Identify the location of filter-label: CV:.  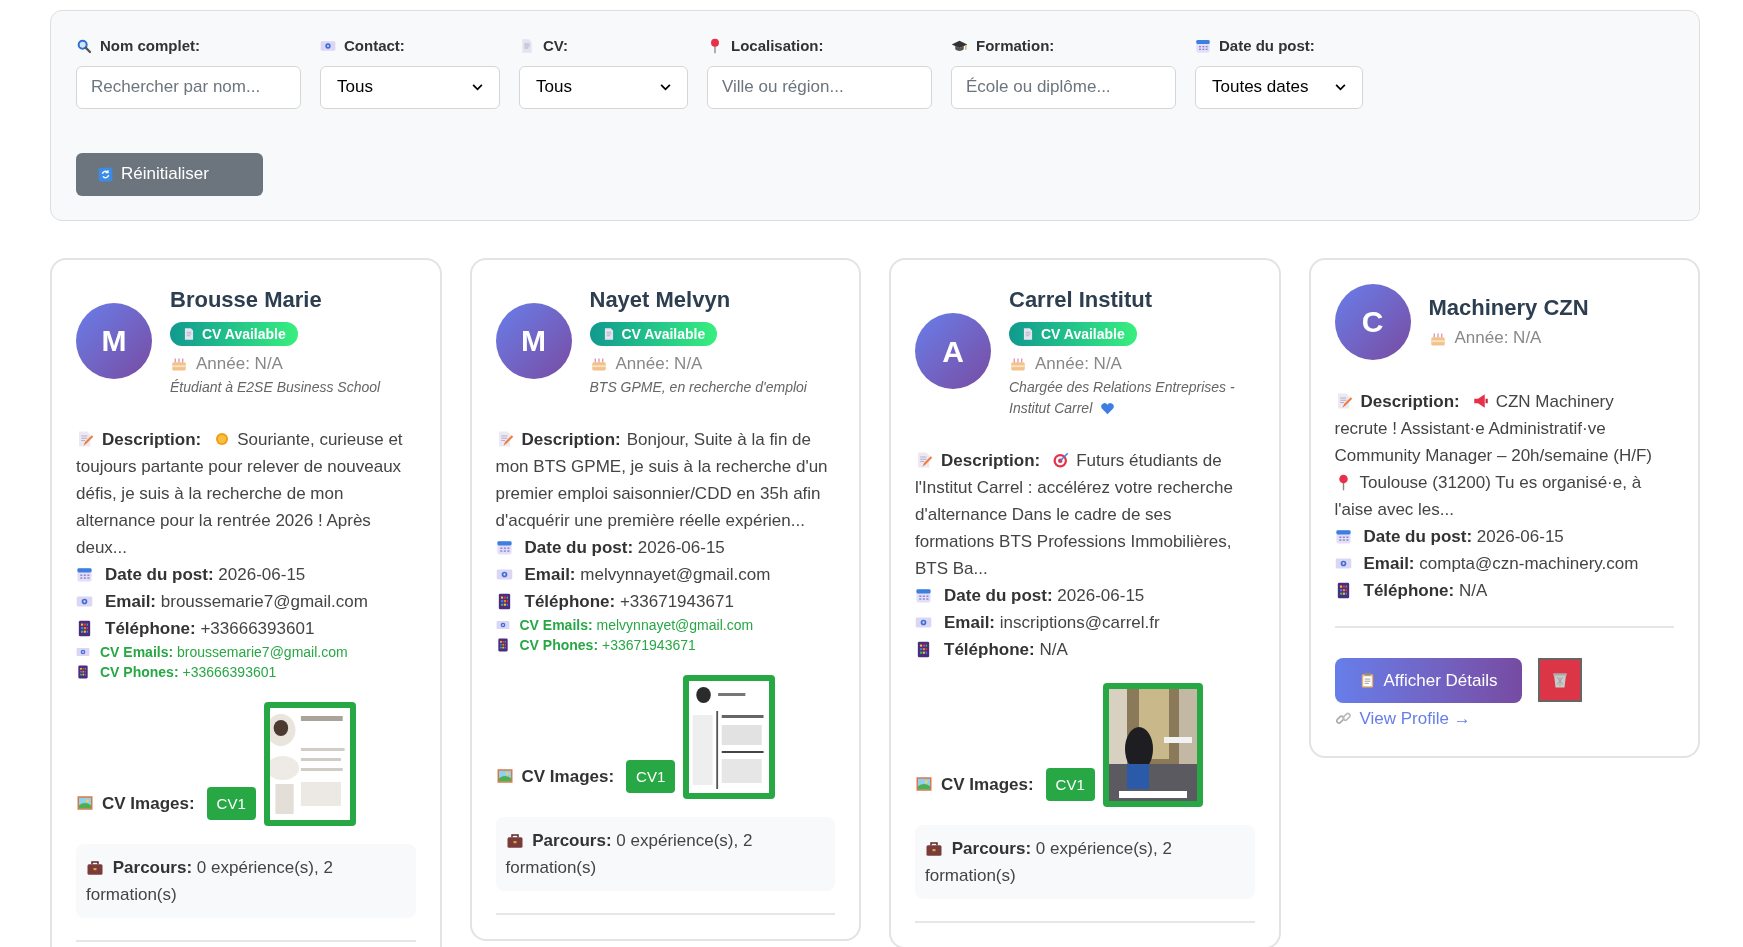
(555, 46).